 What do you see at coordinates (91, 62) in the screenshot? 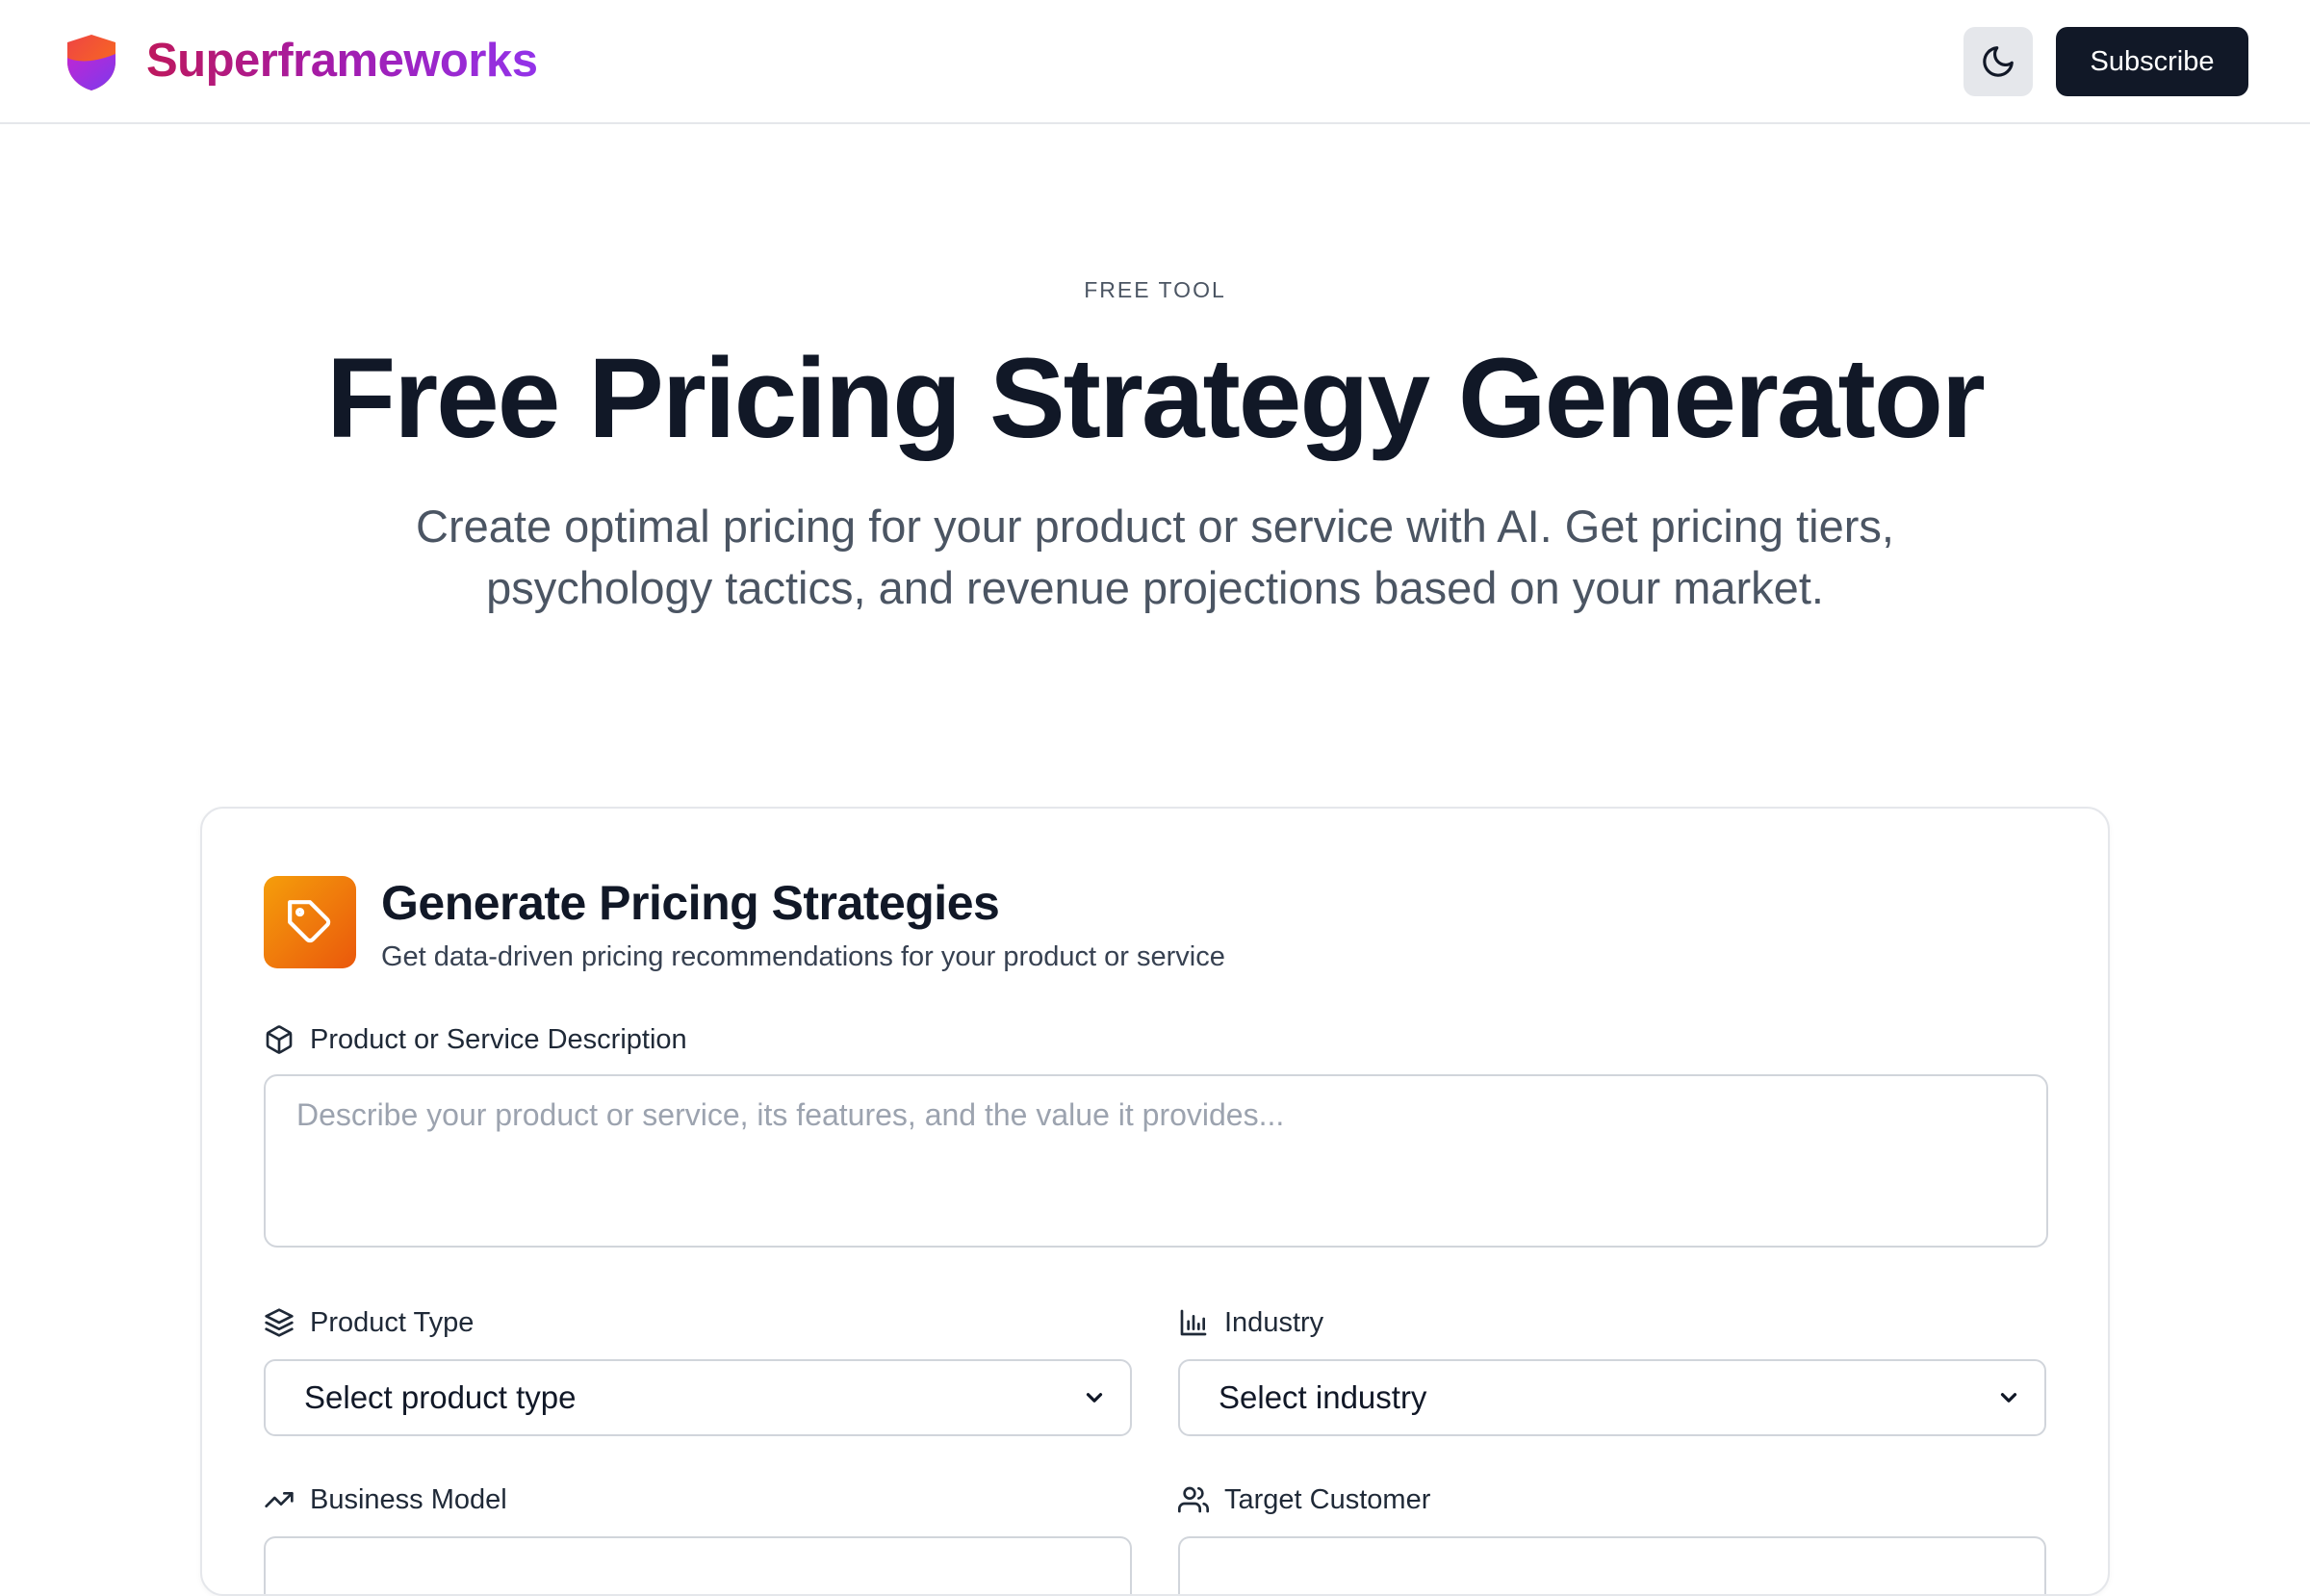
I see `shield-logo-icon` at bounding box center [91, 62].